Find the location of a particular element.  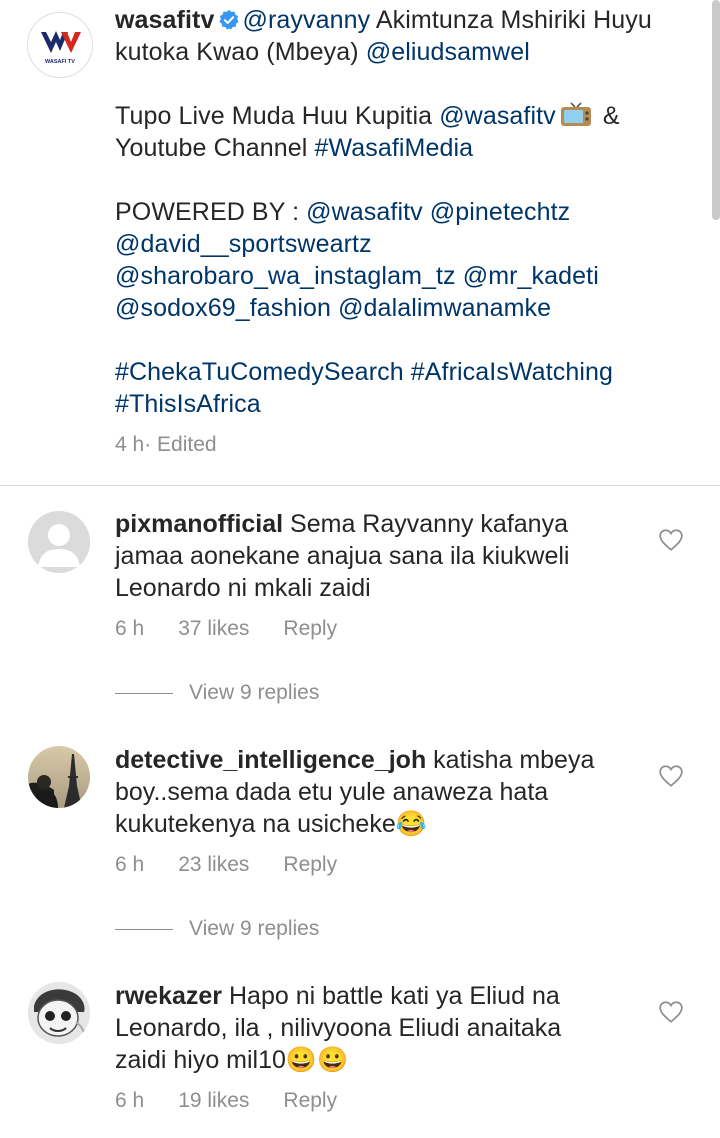

mention-link: @dalalimwanamke is located at coordinates (444, 308).